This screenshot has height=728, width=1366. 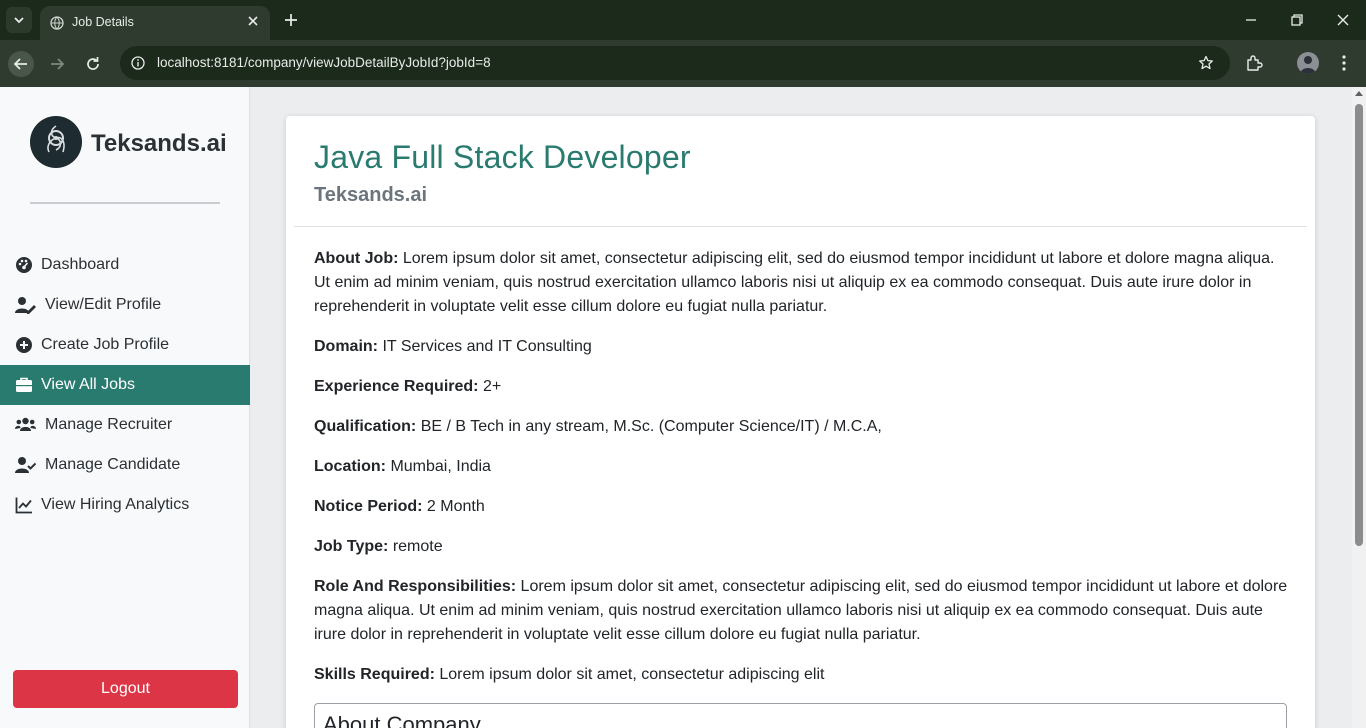 I want to click on field-label: Job Type:, so click(x=351, y=546).